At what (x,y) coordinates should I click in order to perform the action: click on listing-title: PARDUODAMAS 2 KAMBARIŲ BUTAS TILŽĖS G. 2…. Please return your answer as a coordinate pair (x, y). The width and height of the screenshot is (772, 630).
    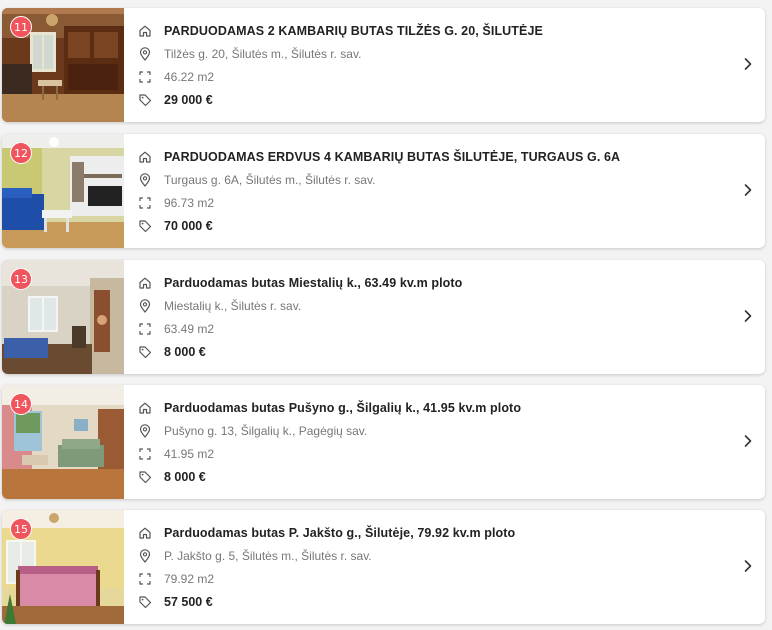
    Looking at the image, I should click on (353, 31).